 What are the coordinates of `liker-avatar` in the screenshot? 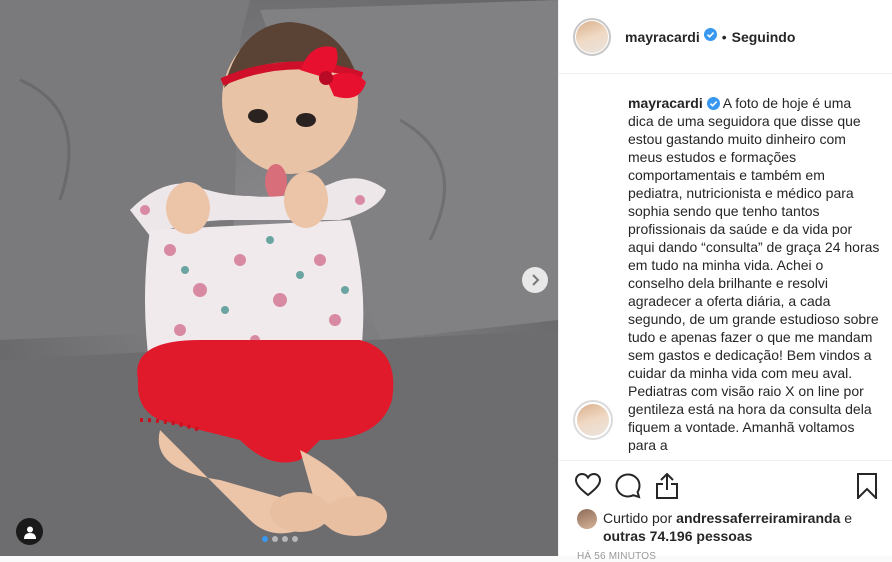 It's located at (587, 519).